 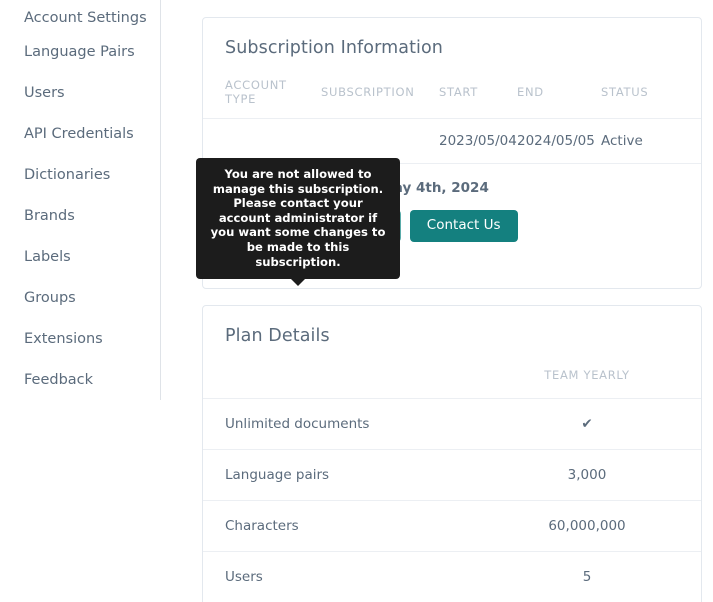 I want to click on plan-feature-label: Characters, so click(x=347, y=526).